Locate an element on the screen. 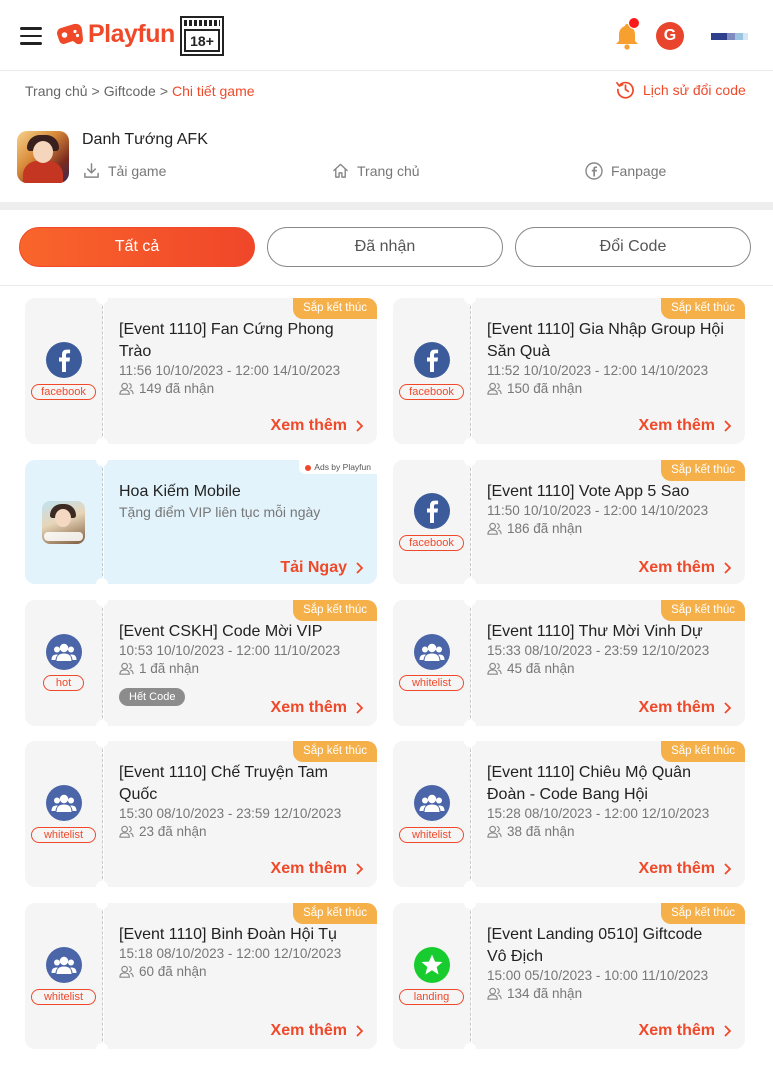  age-rating-badge: 18+ is located at coordinates (202, 36).